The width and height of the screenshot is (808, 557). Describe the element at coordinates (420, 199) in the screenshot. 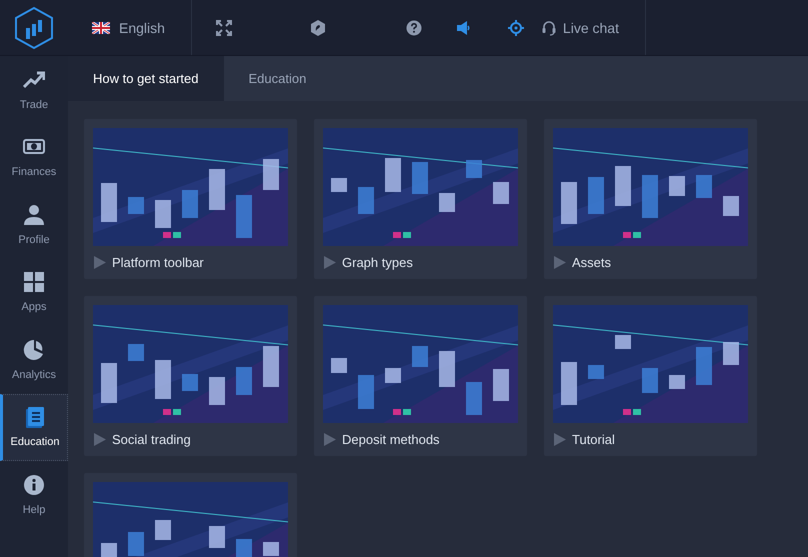

I see `video-card: Graph types` at that location.